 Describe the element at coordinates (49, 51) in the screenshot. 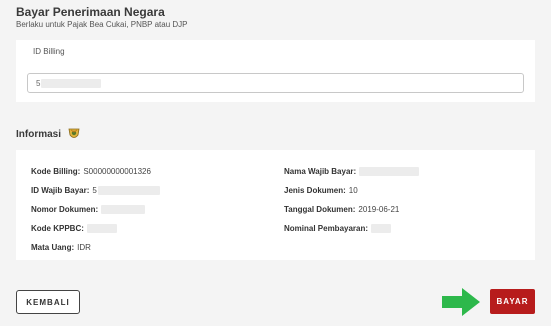

I see `billing-label: ID Billing` at that location.